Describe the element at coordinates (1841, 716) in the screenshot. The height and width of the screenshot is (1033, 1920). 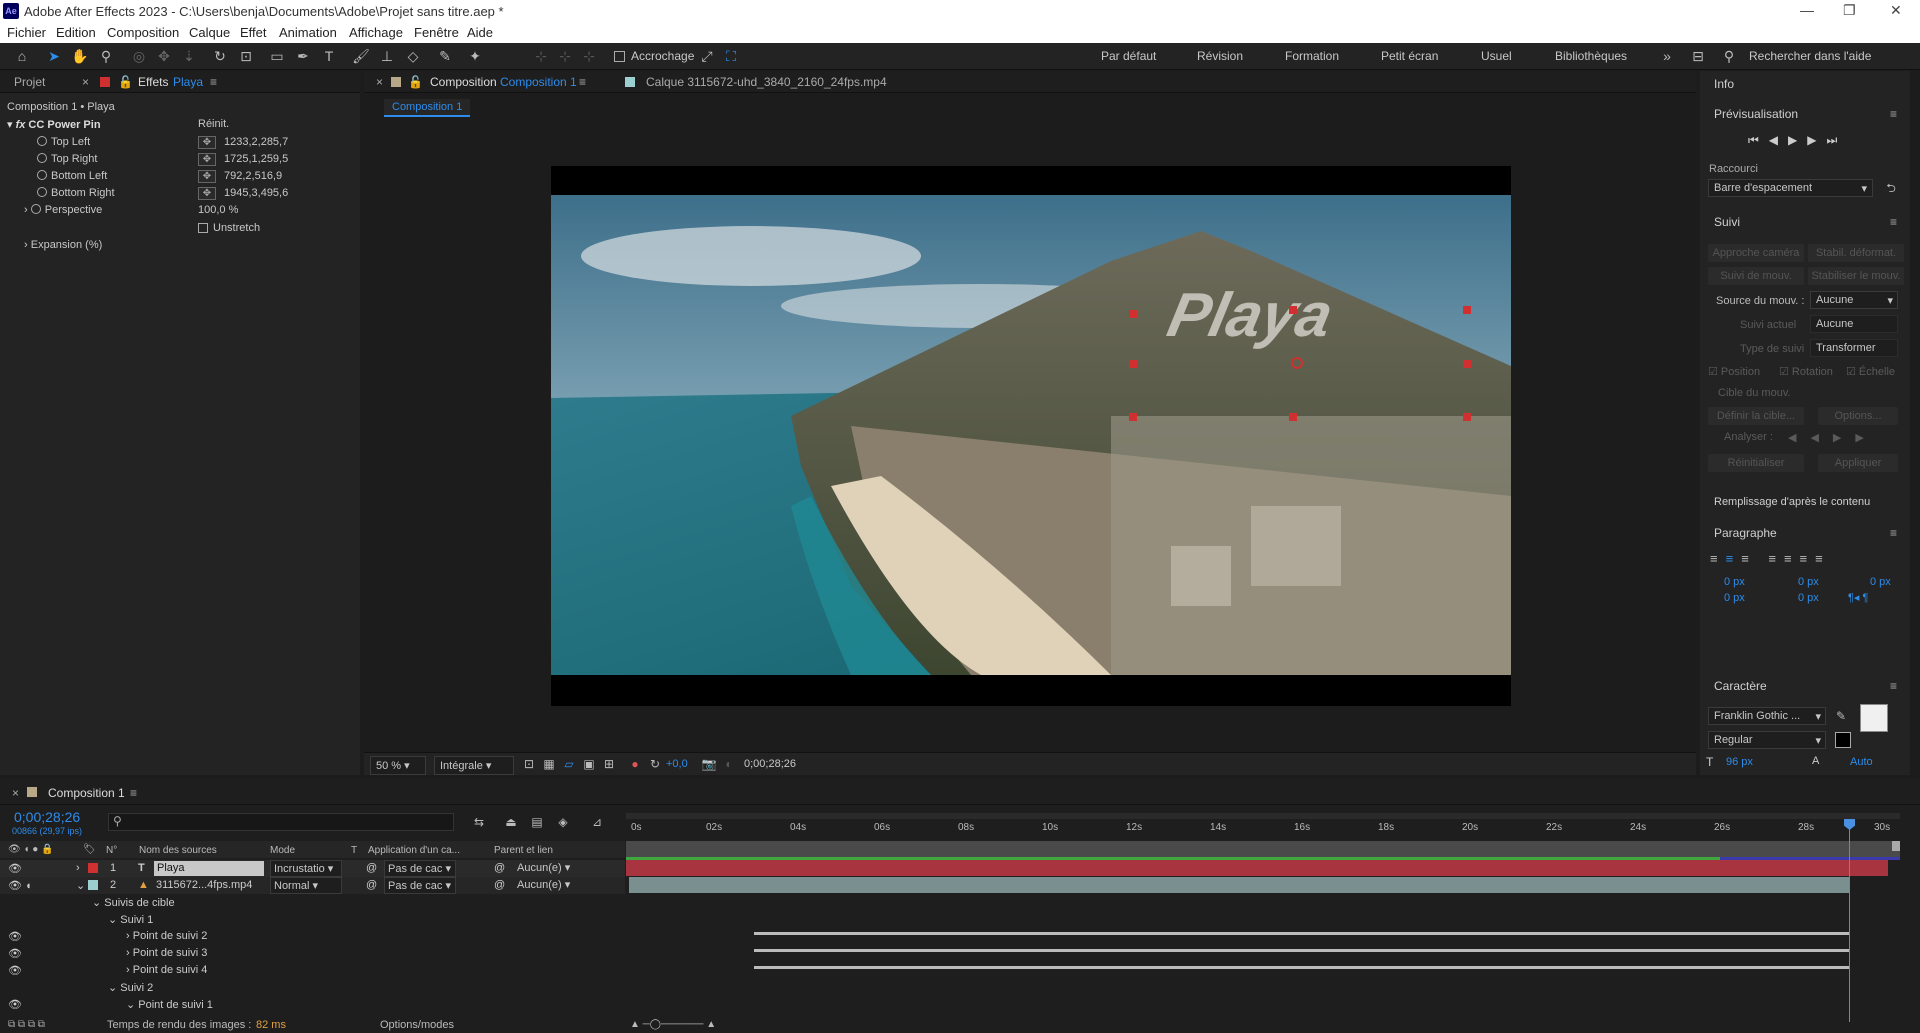
I see `eyedropper-icon: ✎` at that location.